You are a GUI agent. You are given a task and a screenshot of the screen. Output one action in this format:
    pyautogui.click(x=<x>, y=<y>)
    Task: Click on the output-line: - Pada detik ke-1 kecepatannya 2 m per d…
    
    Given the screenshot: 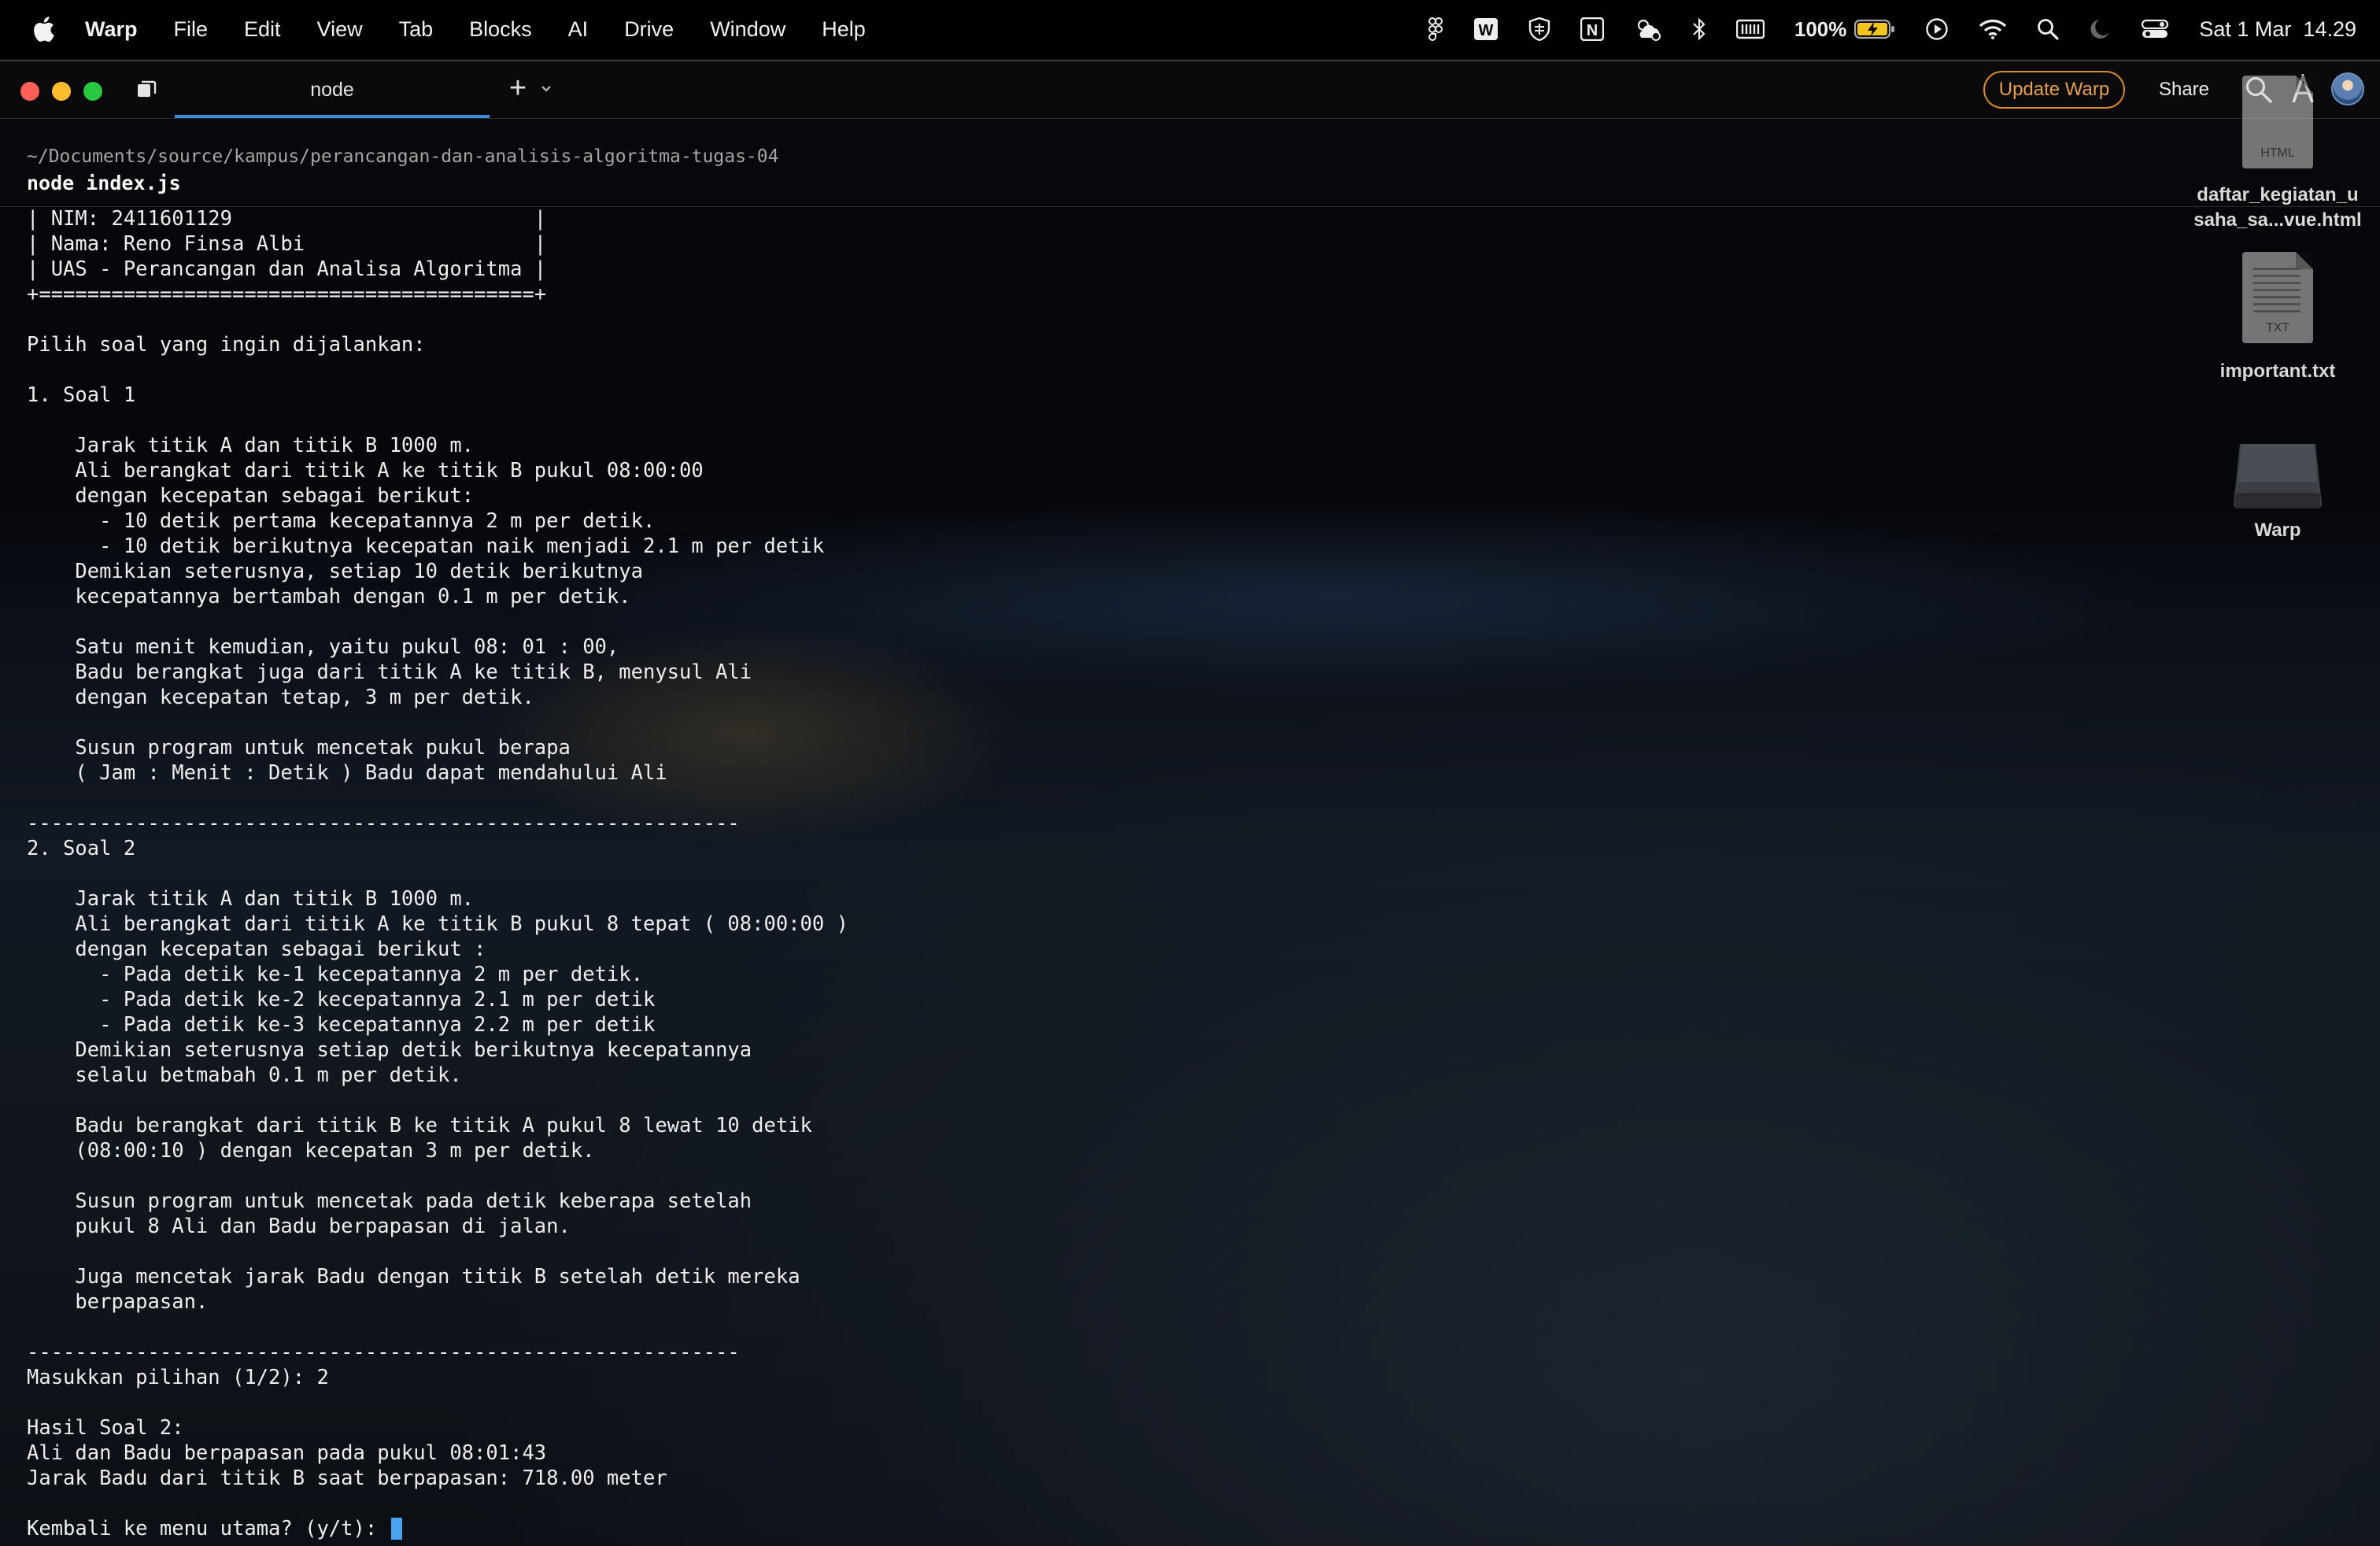 What is the action you would take?
    pyautogui.click(x=335, y=974)
    